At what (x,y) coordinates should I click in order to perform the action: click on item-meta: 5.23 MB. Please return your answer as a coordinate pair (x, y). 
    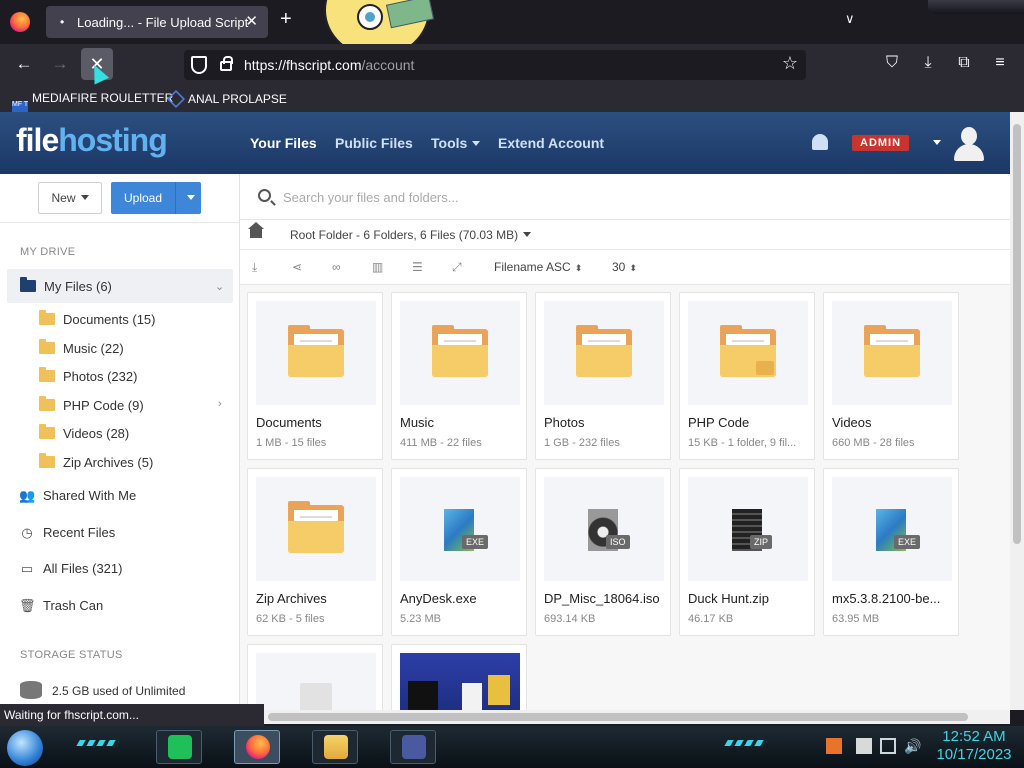
    Looking at the image, I should click on (420, 619).